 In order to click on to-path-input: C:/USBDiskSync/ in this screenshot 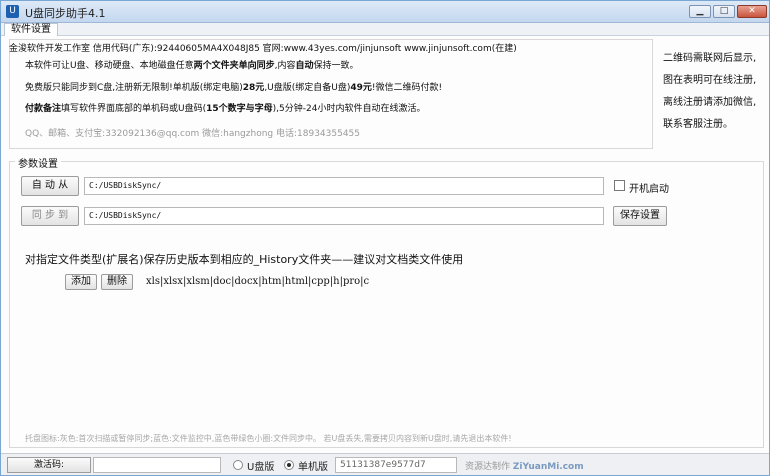, I will do `click(344, 216)`.